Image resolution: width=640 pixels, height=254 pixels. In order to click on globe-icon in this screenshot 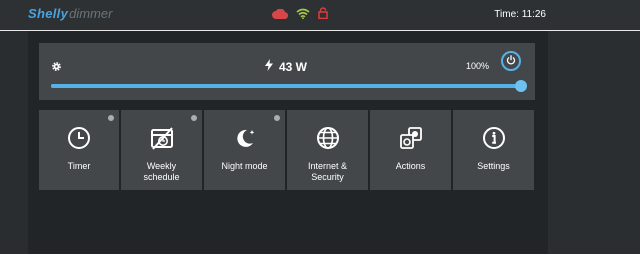, I will do `click(328, 138)`.